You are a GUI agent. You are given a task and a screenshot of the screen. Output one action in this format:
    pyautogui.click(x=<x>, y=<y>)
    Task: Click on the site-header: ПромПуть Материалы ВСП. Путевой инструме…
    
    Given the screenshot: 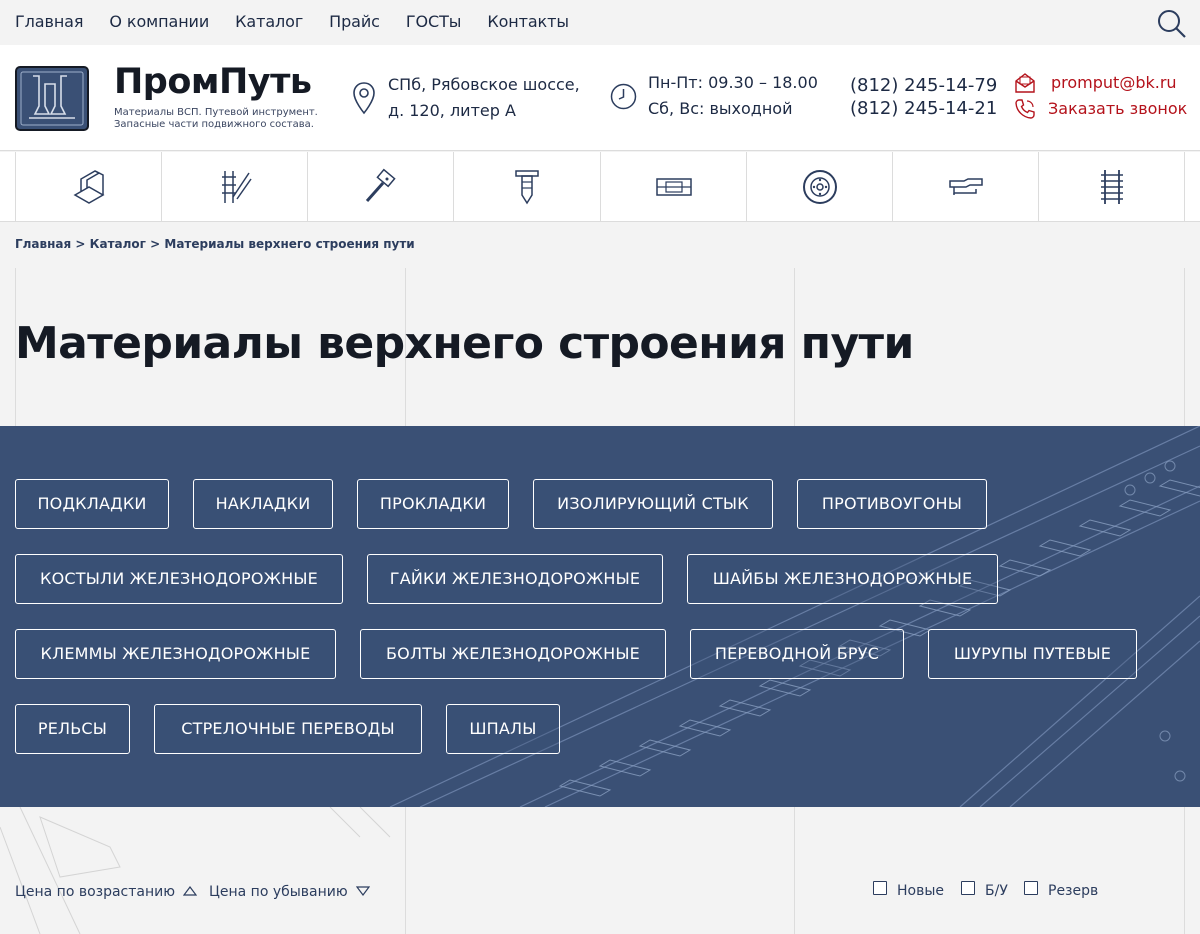 What is the action you would take?
    pyautogui.click(x=600, y=98)
    